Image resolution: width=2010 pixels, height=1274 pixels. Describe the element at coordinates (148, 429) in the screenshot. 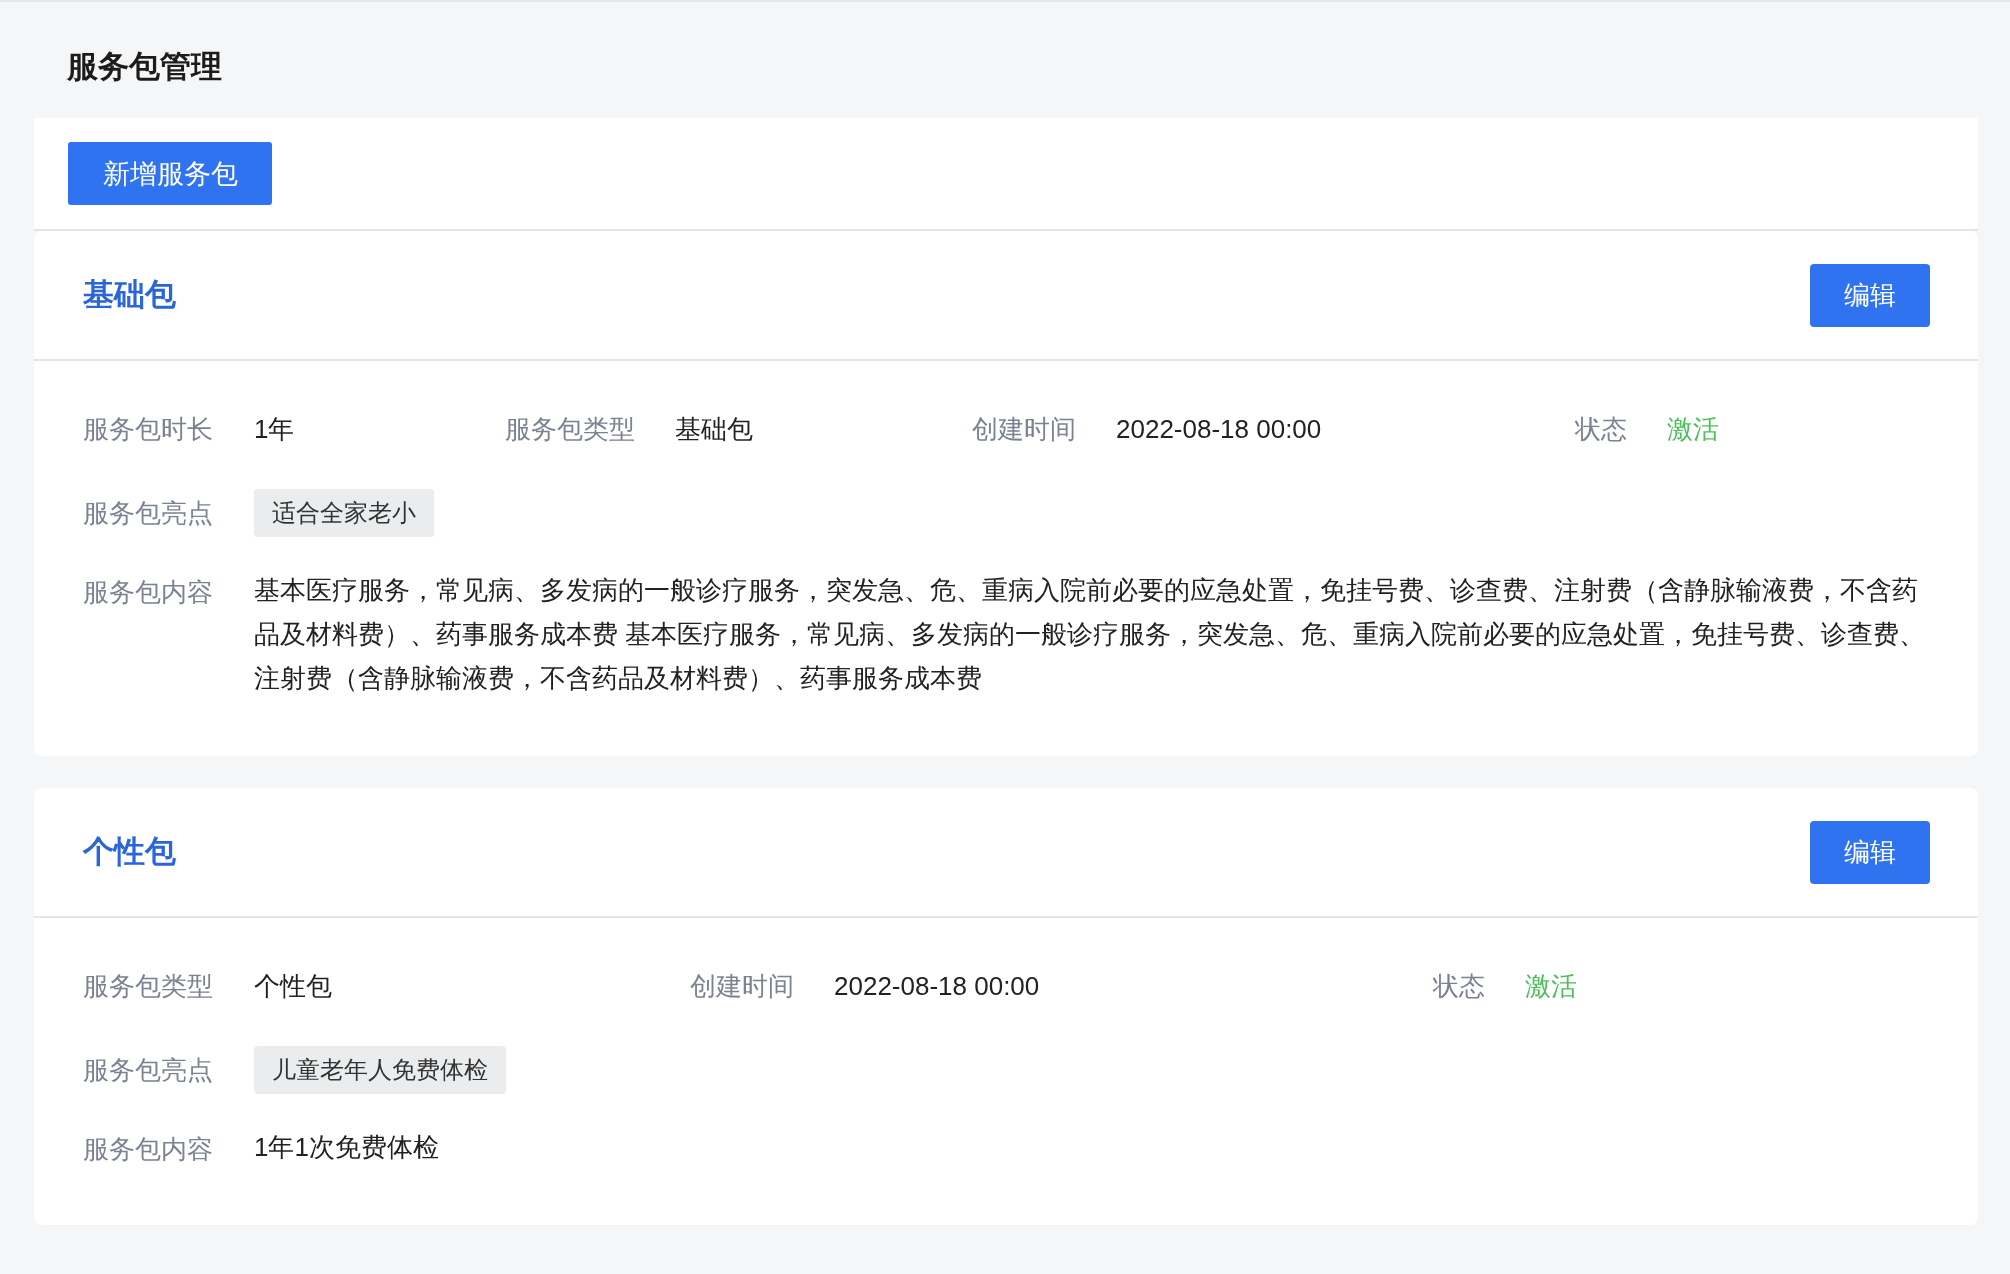

I see `field-label: 服务包时长` at that location.